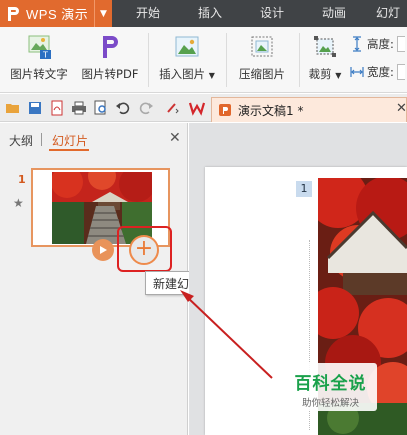 The height and width of the screenshot is (435, 407). I want to click on height-control: 高度:, so click(377, 44).